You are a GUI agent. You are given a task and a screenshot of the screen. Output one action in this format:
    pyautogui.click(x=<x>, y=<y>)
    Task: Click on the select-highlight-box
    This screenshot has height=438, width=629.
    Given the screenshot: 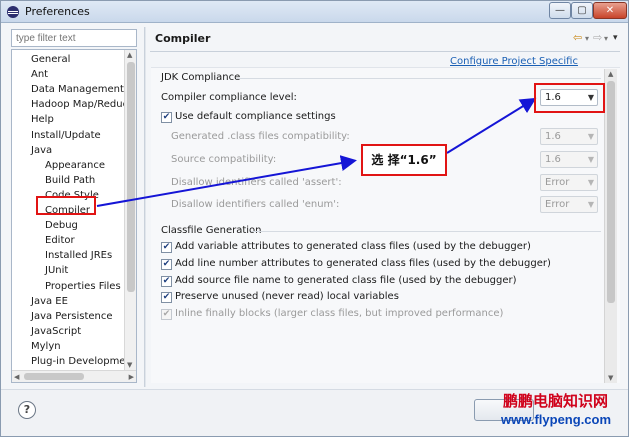 What is the action you would take?
    pyautogui.click(x=569, y=98)
    